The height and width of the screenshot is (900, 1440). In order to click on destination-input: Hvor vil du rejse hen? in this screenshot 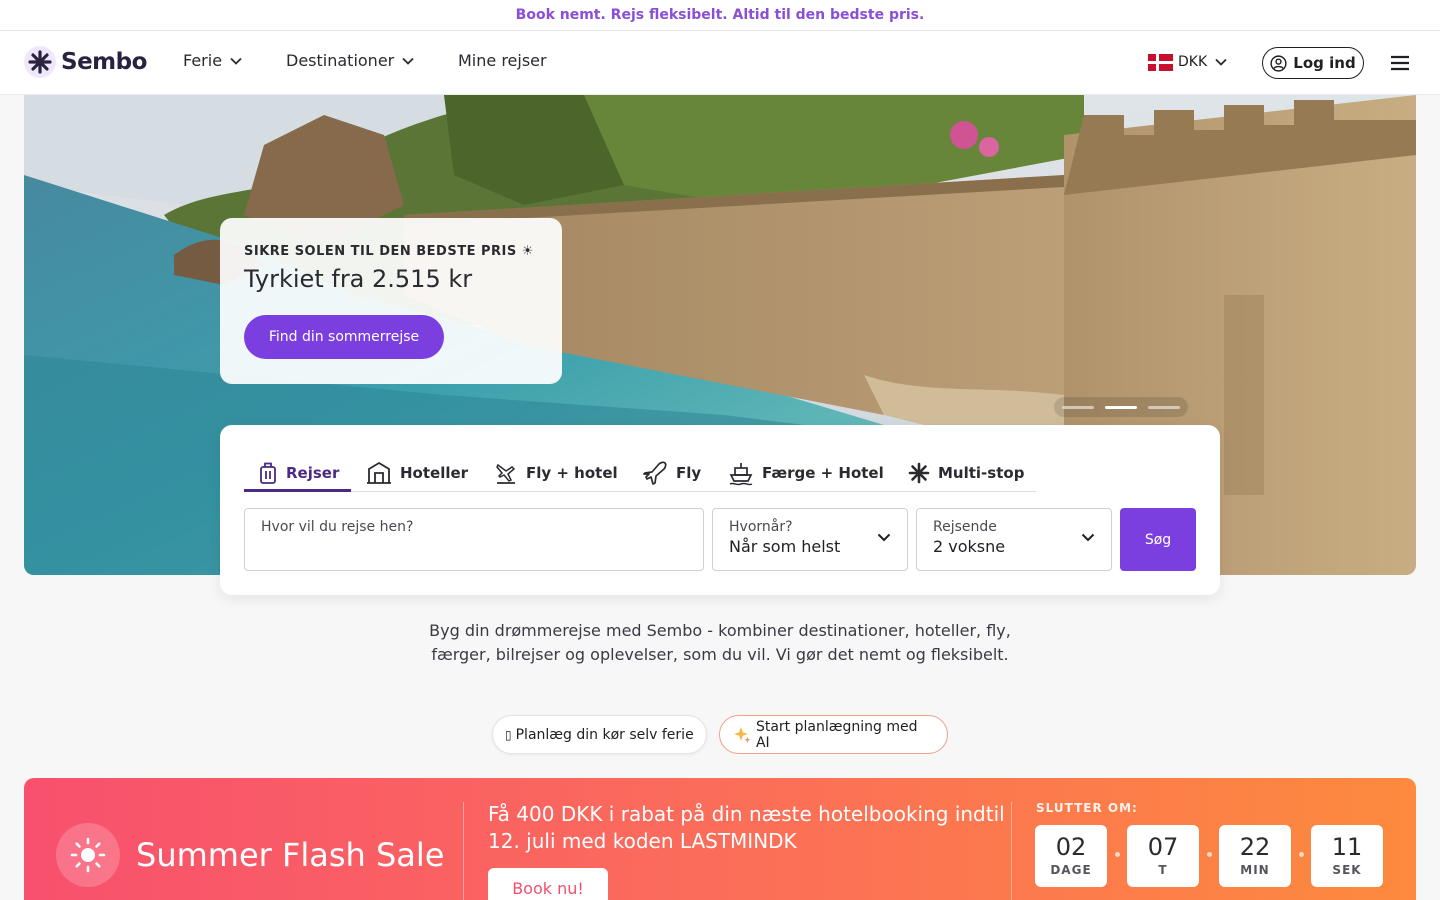, I will do `click(474, 539)`.